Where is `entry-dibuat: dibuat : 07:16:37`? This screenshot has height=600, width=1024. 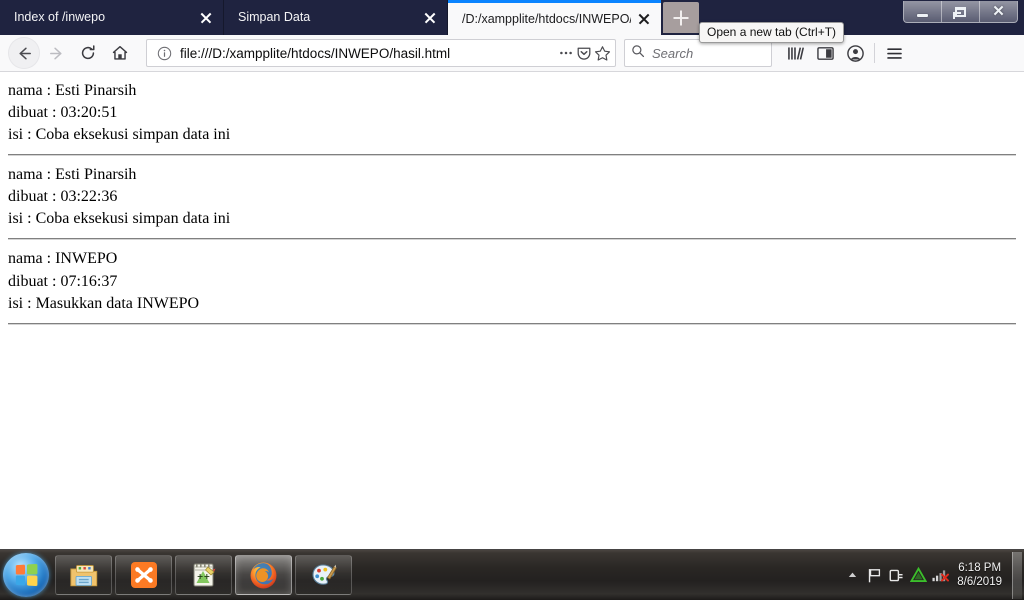
entry-dibuat: dibuat : 07:16:37 is located at coordinates (63, 281).